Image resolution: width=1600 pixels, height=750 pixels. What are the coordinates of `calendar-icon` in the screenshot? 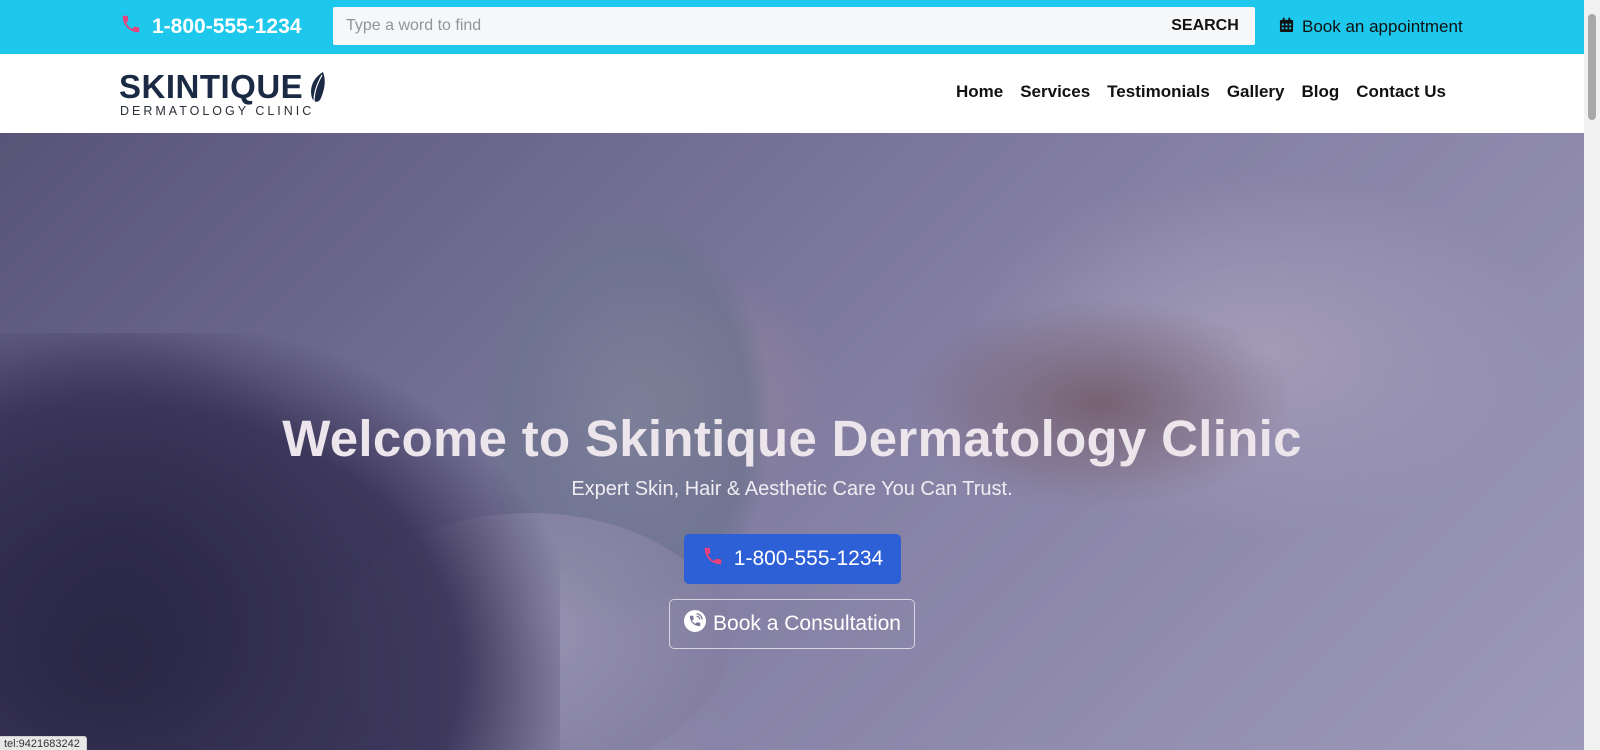 It's located at (1286, 27).